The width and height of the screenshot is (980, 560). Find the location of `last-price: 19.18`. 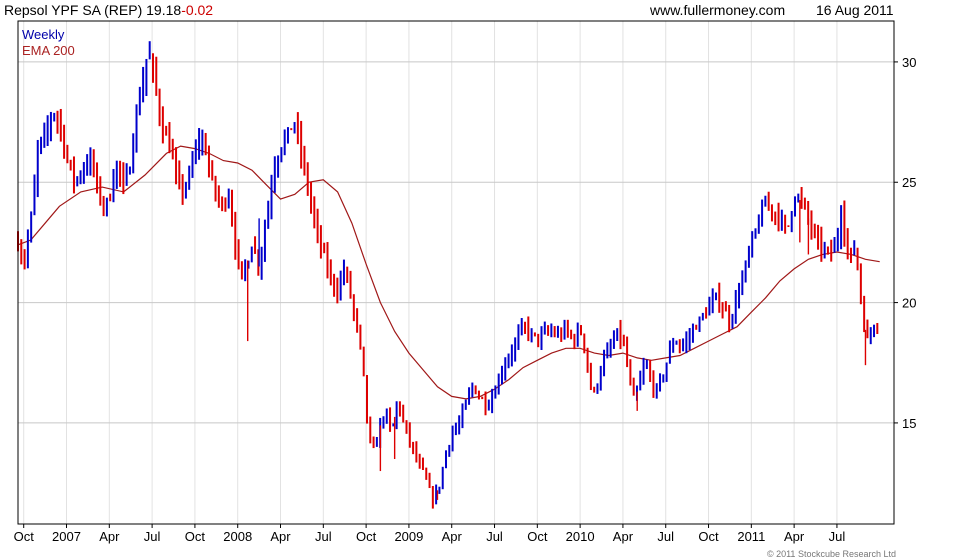

last-price: 19.18 is located at coordinates (164, 10).